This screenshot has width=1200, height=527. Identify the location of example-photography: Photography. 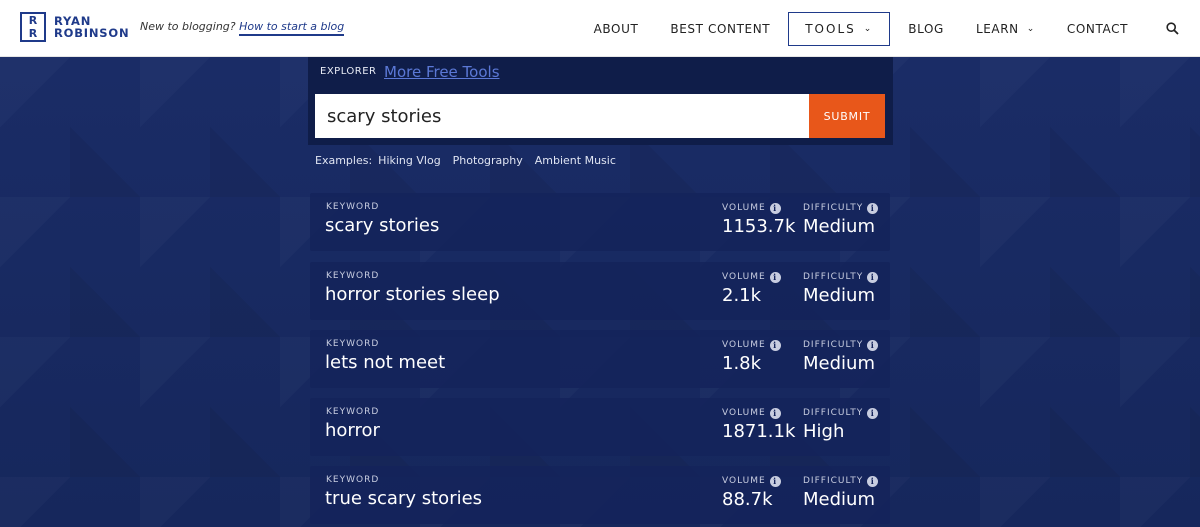
(488, 160).